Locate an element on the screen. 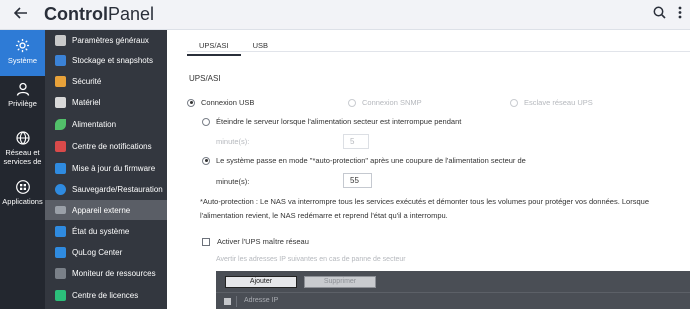 The image size is (690, 309). rail-item-applications: Applications is located at coordinates (22, 198).